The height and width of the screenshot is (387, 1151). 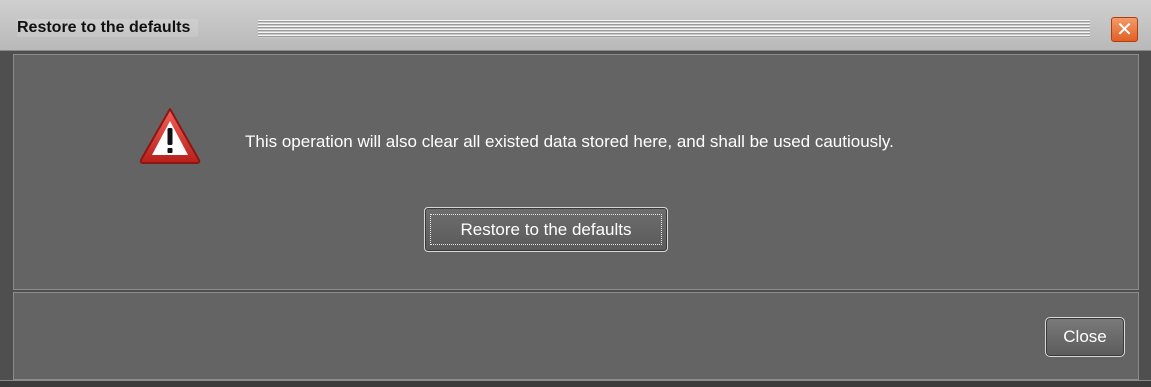 I want to click on window-title: Restore to the defaults, so click(x=108, y=28).